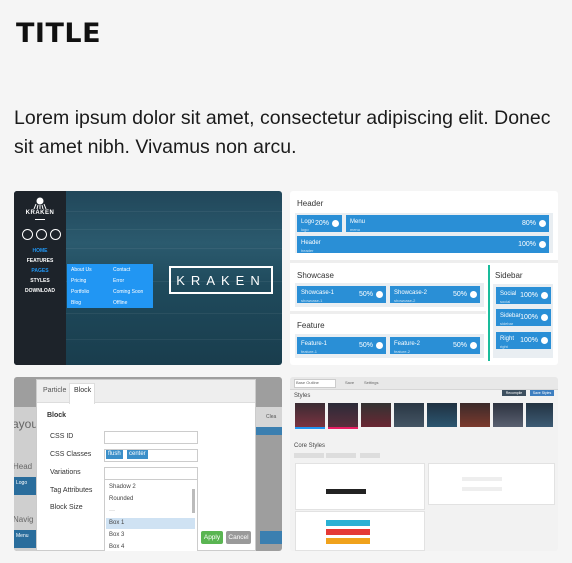 The height and width of the screenshot is (563, 572). Describe the element at coordinates (341, 294) in the screenshot. I see `showcase-1-block: Showcase-1 showcase-1 50%` at that location.